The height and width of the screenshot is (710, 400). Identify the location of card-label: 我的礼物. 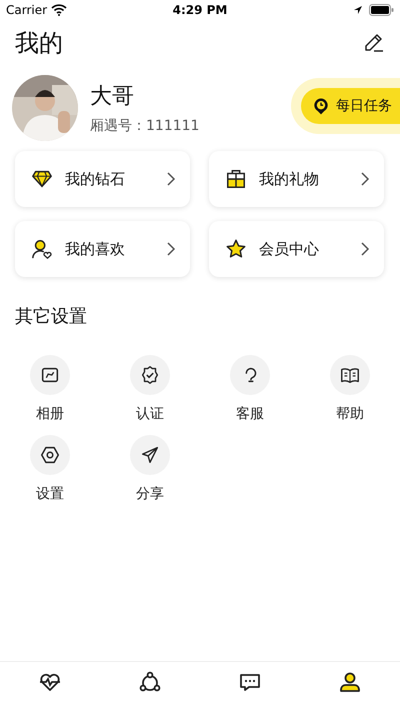
(289, 179).